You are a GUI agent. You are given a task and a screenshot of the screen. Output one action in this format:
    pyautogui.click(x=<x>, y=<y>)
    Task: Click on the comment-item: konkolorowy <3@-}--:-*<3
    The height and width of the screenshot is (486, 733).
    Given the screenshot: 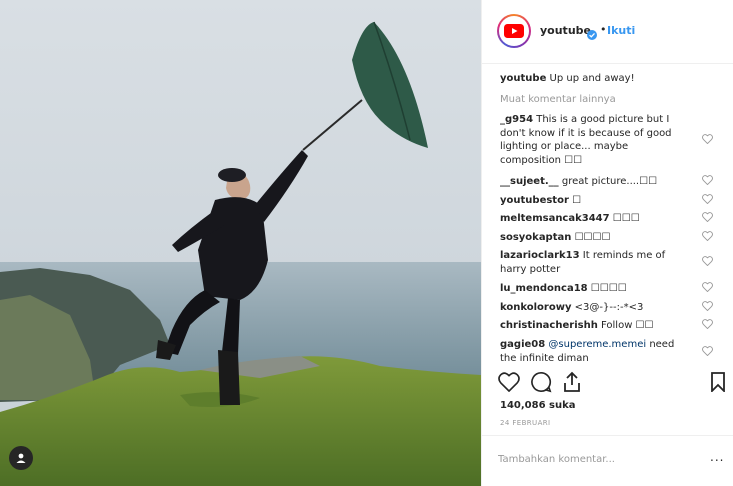 What is the action you would take?
    pyautogui.click(x=595, y=308)
    